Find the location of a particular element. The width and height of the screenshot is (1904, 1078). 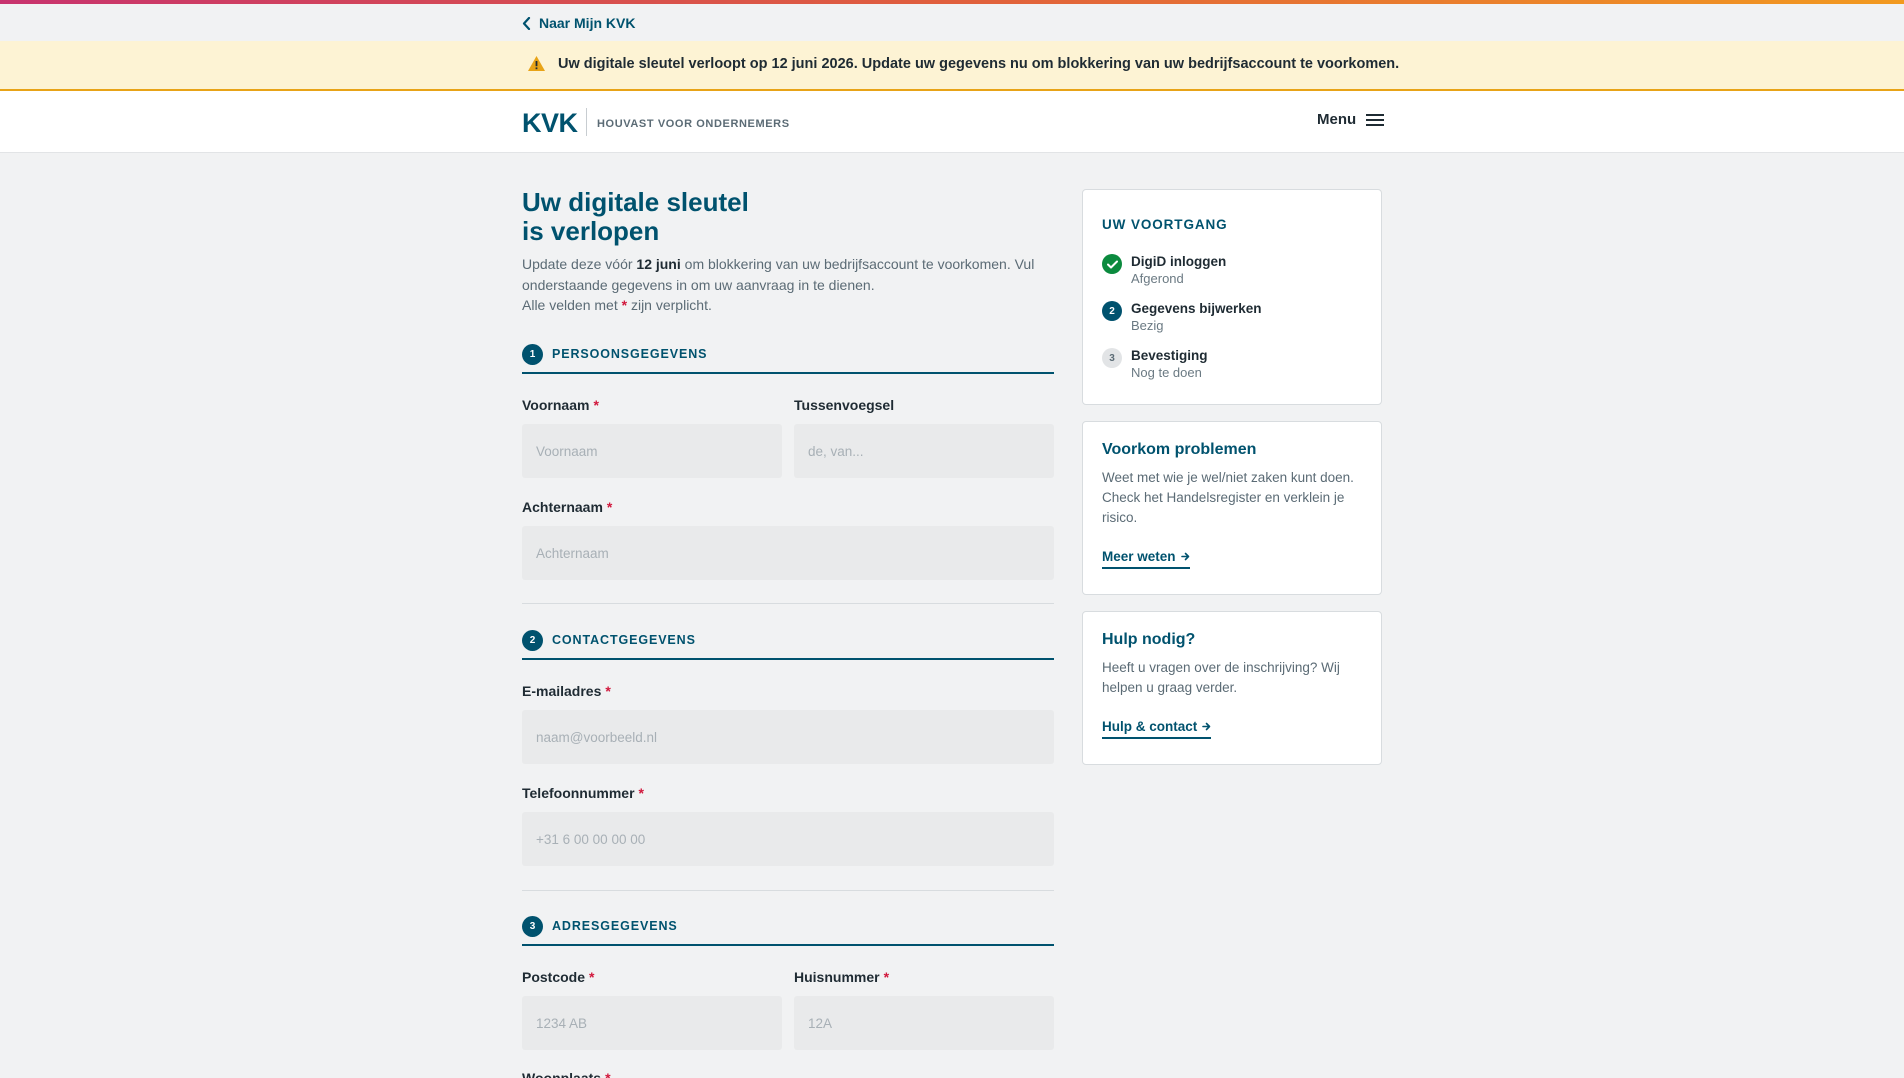

section-title: ADRESGEGEVENS is located at coordinates (615, 926).